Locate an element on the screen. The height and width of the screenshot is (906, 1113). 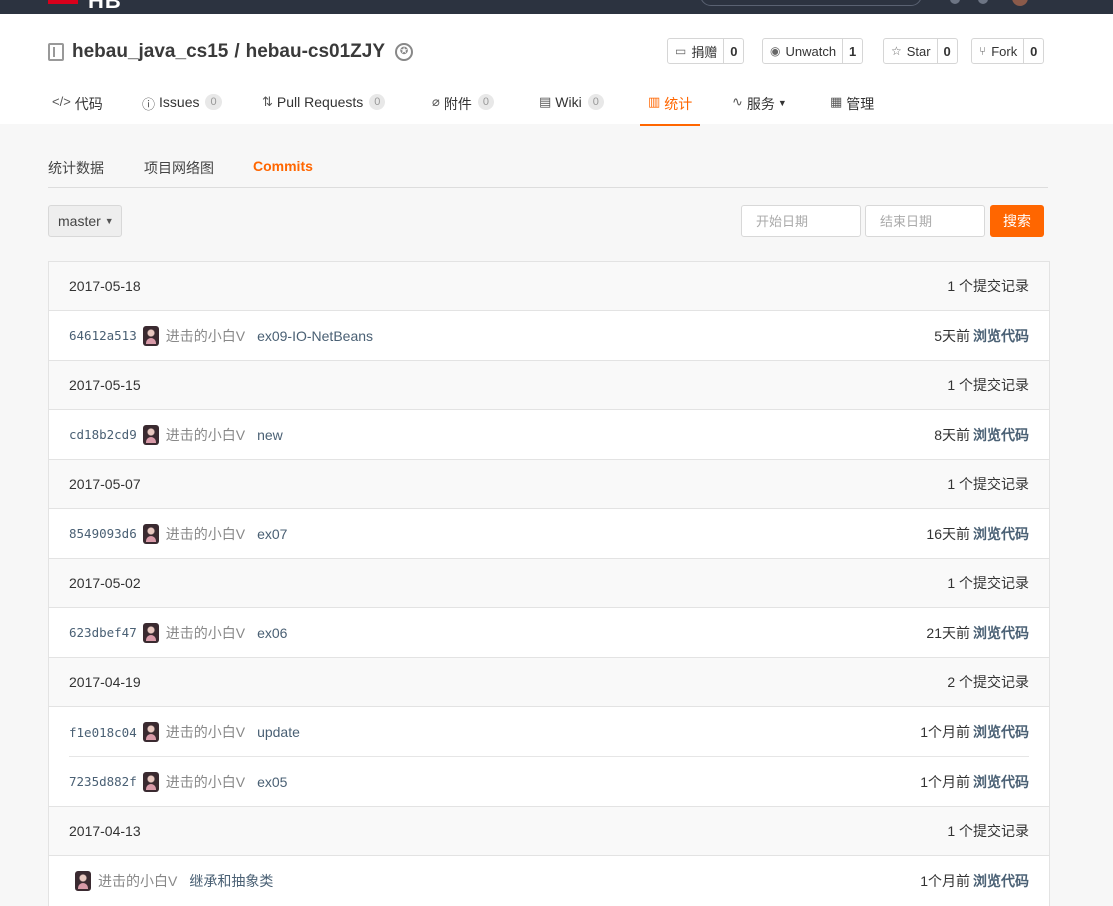
commit-row: 623dbef47 进击的小白V ex06 21天前 浏览代码 is located at coordinates (549, 633).